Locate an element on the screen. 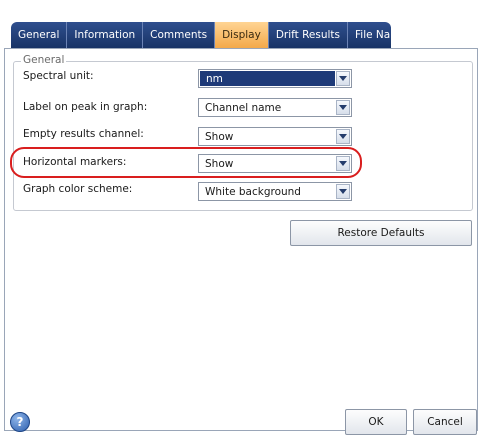 The image size is (481, 437). graph-color-scheme-select: White background is located at coordinates (275, 191).